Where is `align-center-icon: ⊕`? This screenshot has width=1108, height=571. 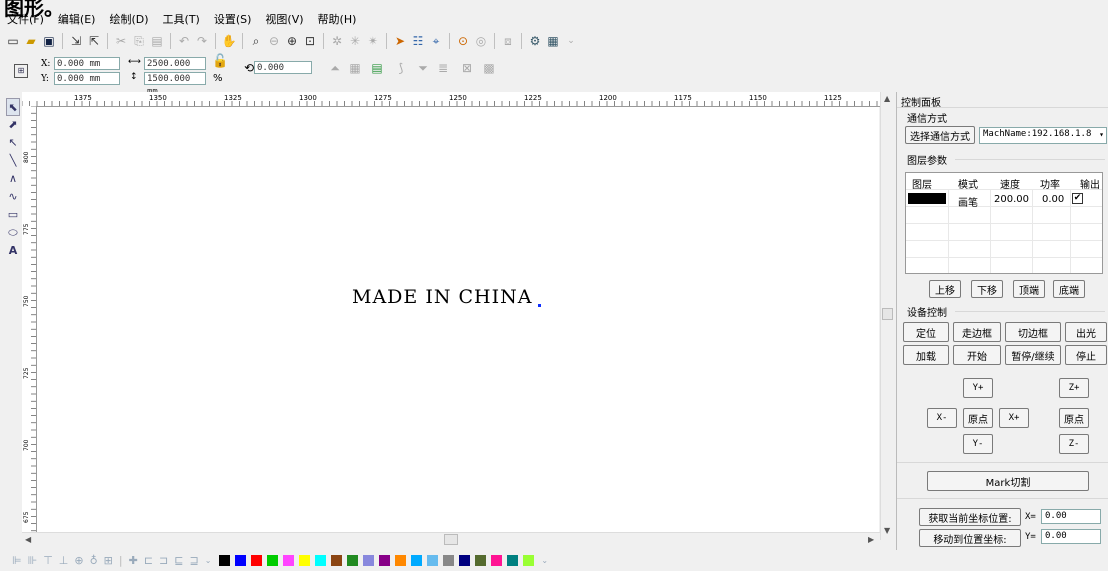
align-center-icon: ⊕ is located at coordinates (78, 560).